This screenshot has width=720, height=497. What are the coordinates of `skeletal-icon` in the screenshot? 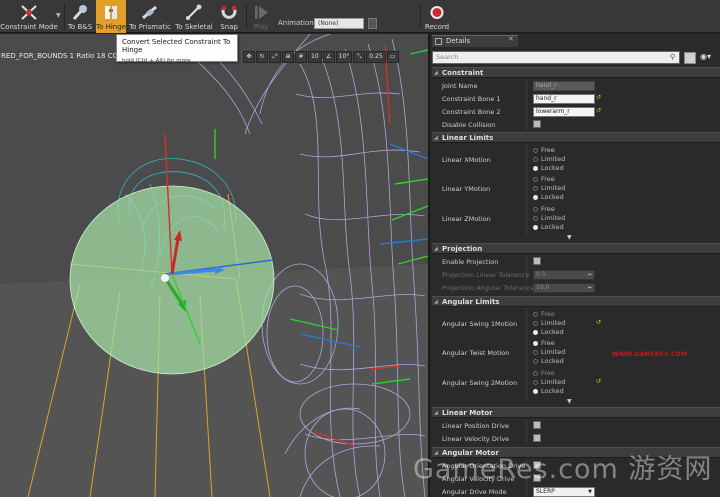 It's located at (194, 12).